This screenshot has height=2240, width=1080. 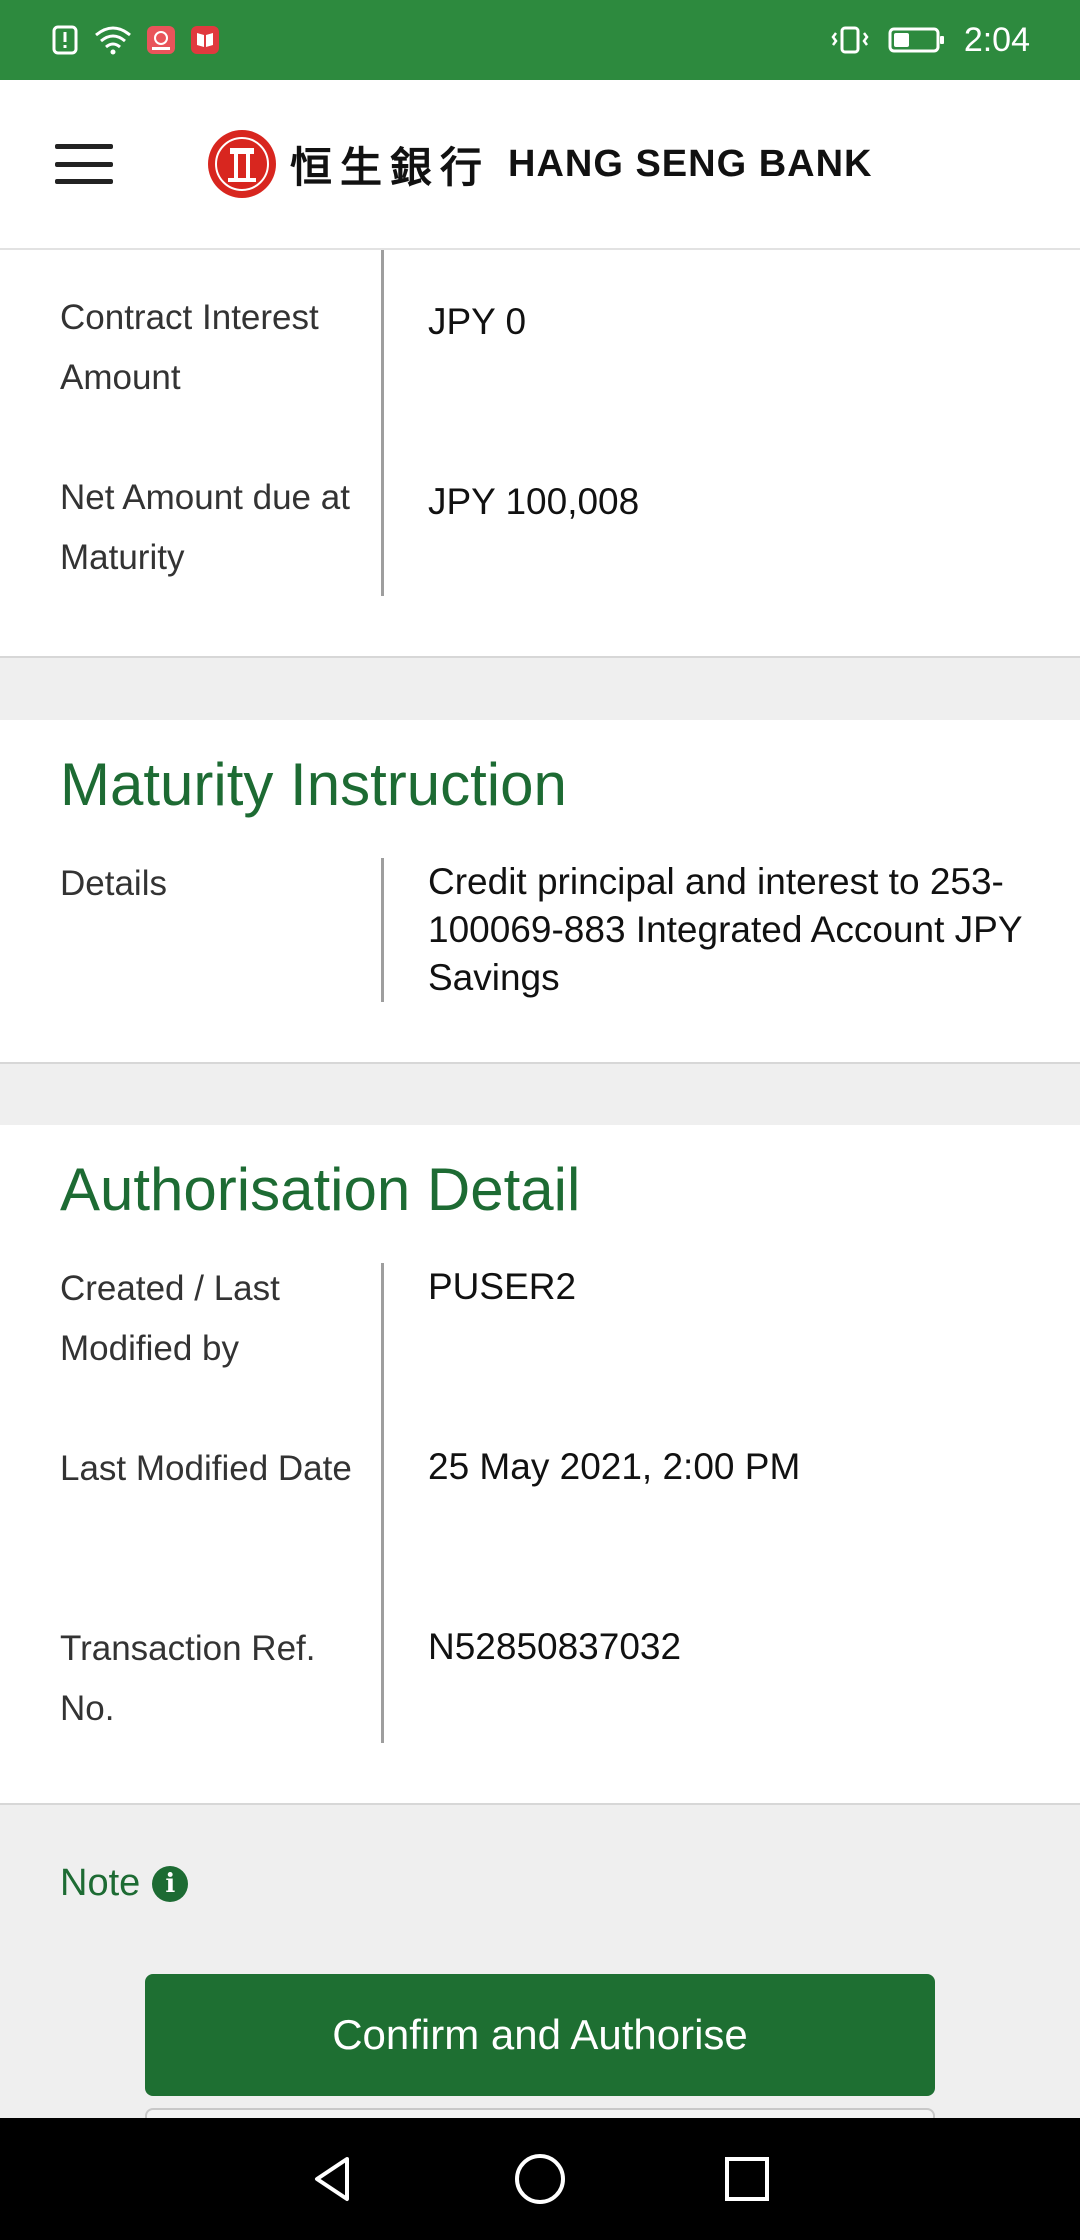 I want to click on row-label: Details, so click(x=113, y=883).